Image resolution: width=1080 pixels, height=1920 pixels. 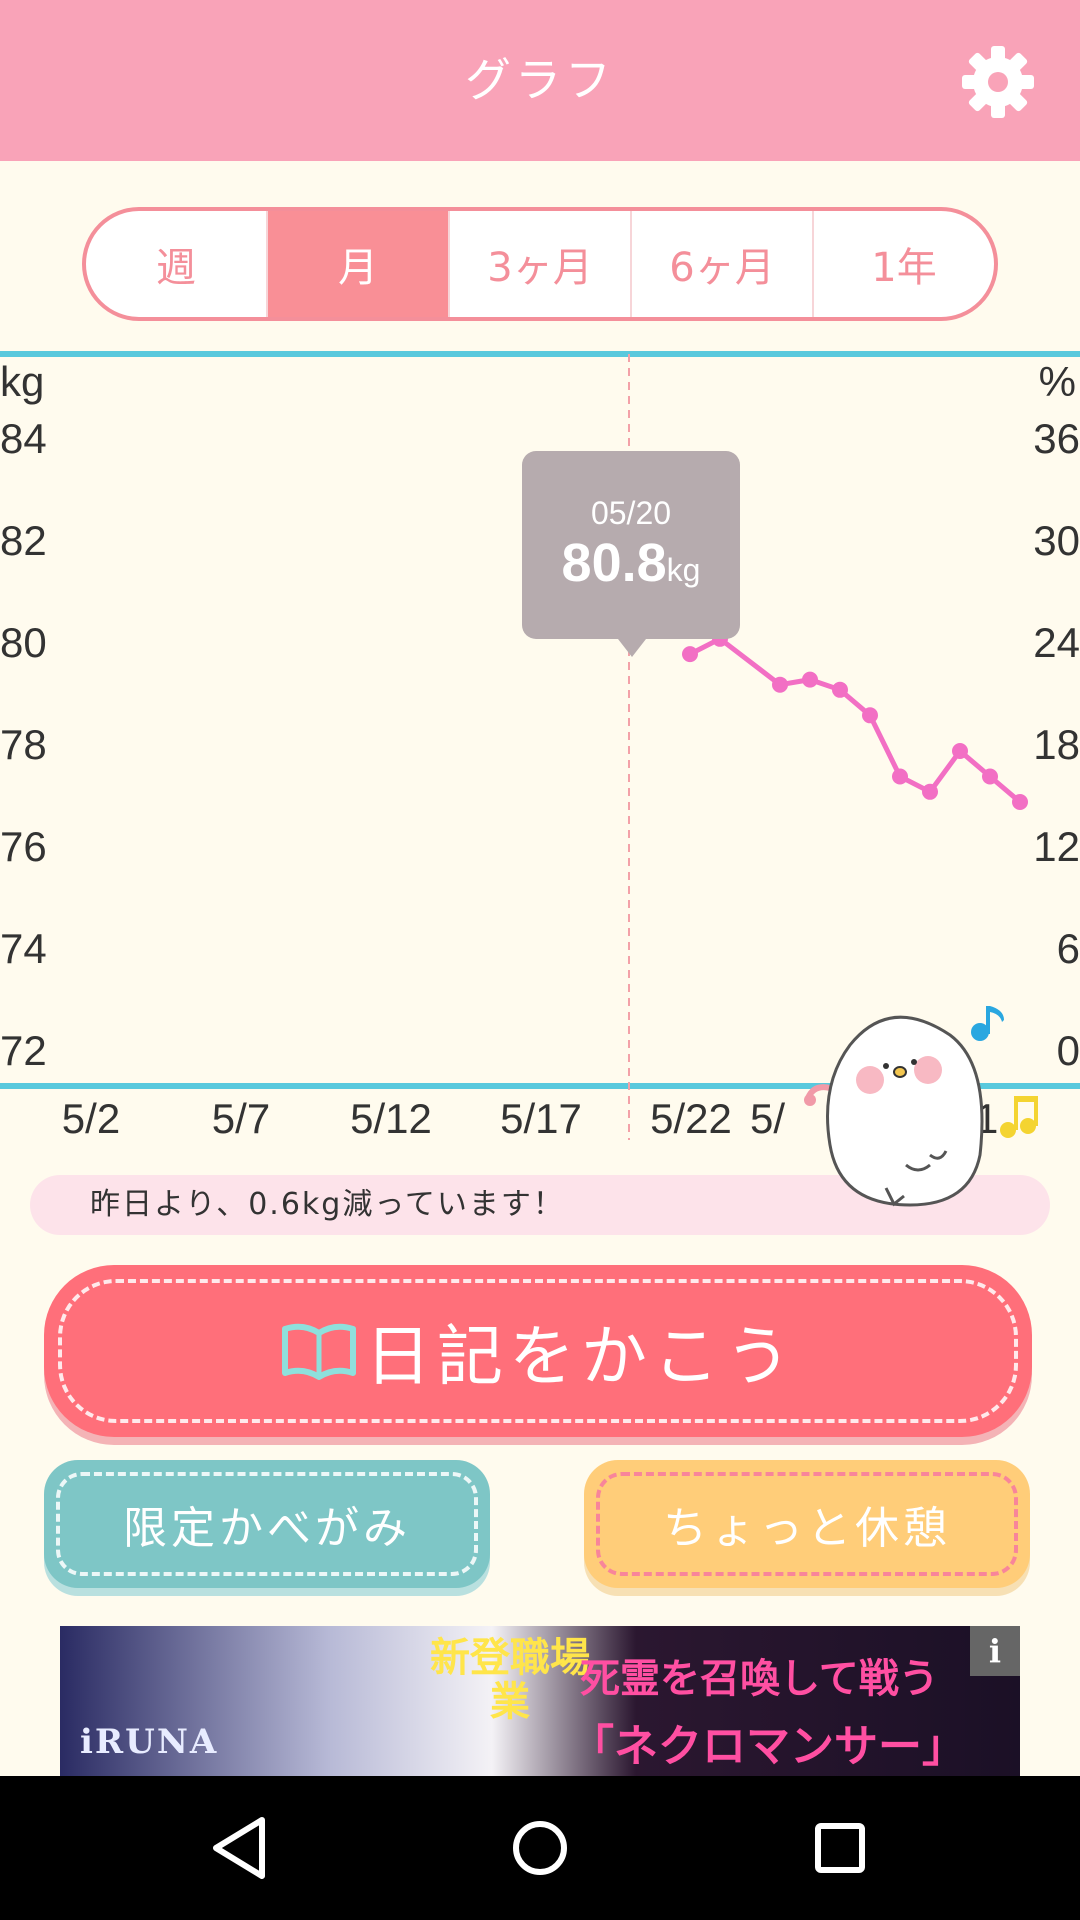 I want to click on x-tick-label: 5/7, so click(x=241, y=1118).